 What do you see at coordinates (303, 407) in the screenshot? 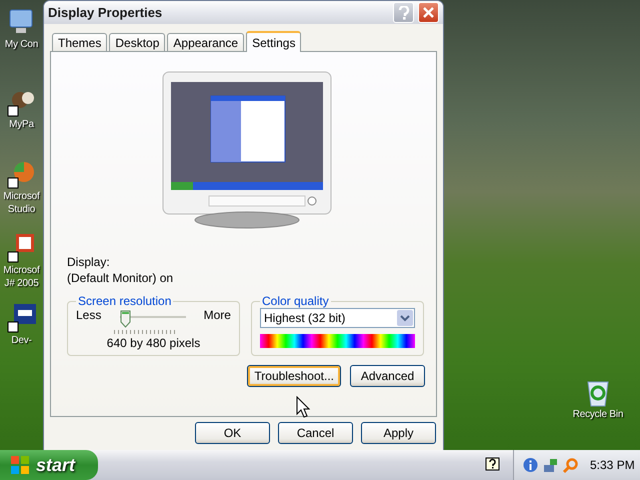
I see `mouse-pointer-icon` at bounding box center [303, 407].